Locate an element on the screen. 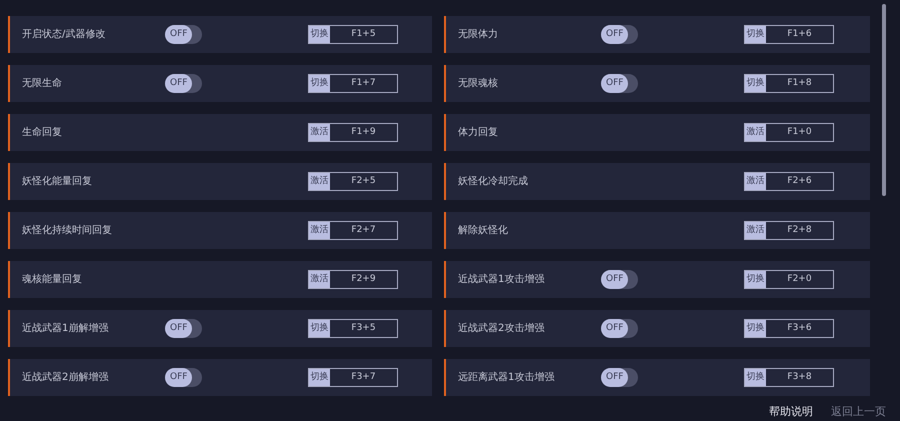 The height and width of the screenshot is (421, 900). option-label: 近战武器1攻击增强 is located at coordinates (501, 279).